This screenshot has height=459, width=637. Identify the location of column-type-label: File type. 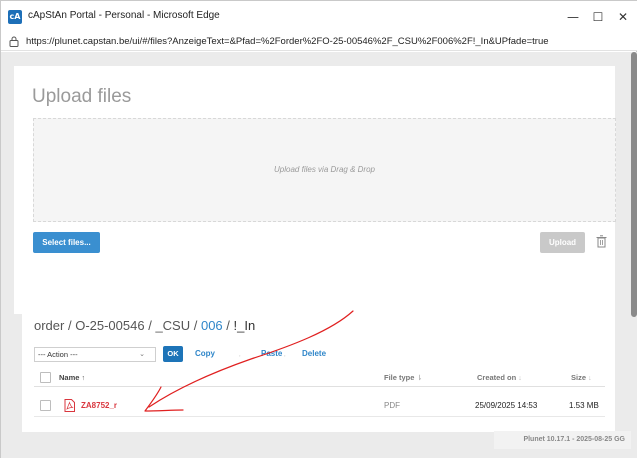
(399, 377).